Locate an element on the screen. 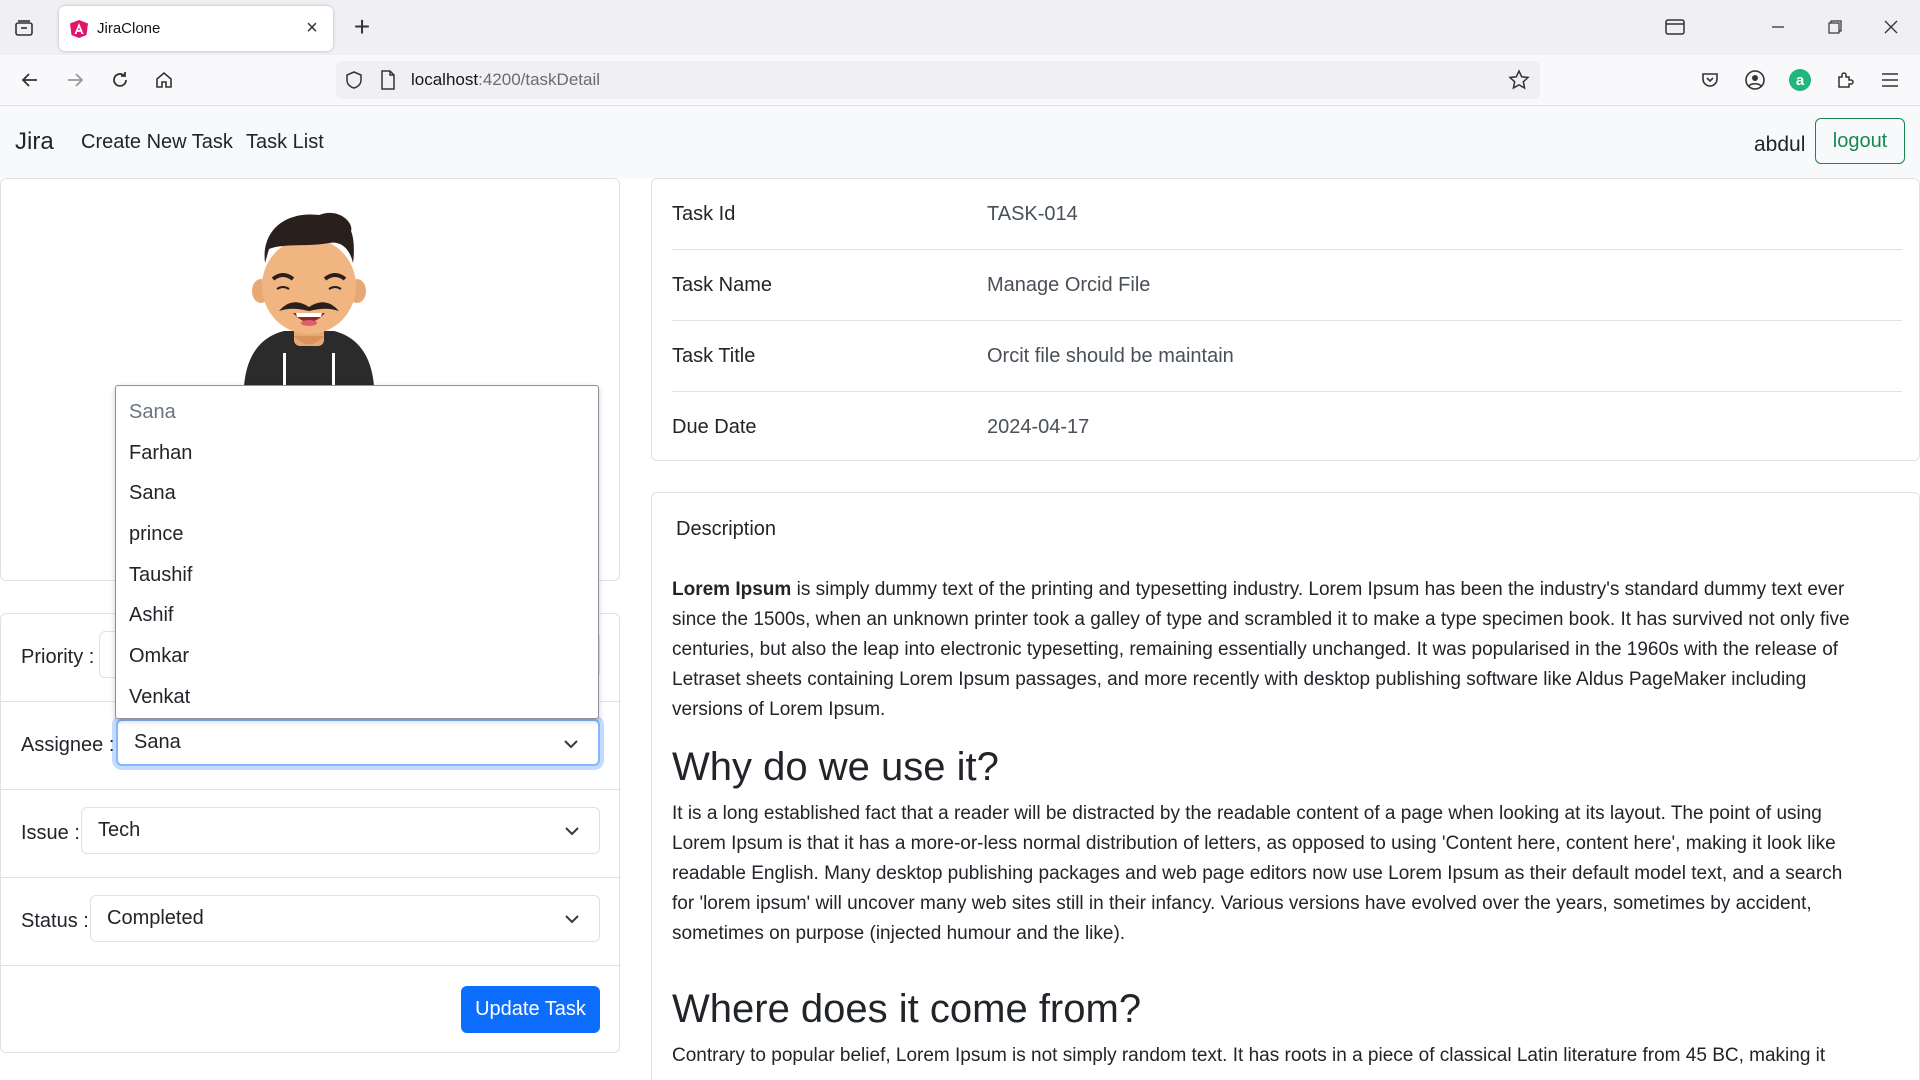 The image size is (1920, 1080). nav-link-task-list: Task List is located at coordinates (285, 142).